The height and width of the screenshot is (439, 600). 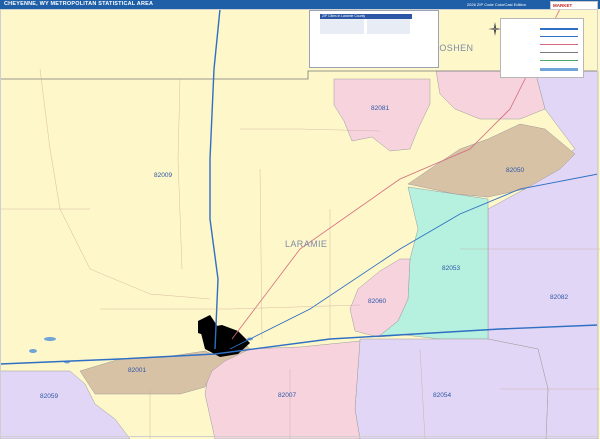 I want to click on index-panel-list, so click(x=365, y=27).